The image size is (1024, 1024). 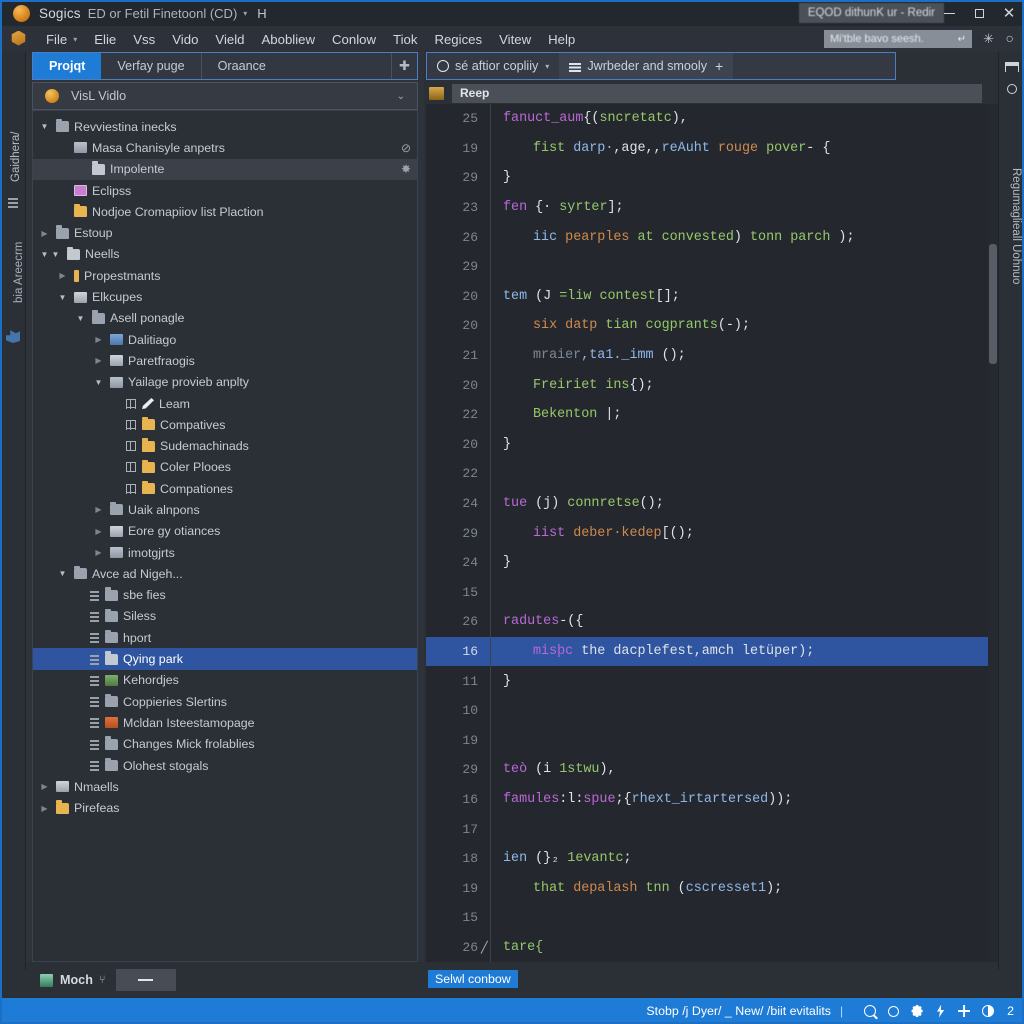 I want to click on search-input: Mi'tble bavo seesh. ↵, so click(x=898, y=39).